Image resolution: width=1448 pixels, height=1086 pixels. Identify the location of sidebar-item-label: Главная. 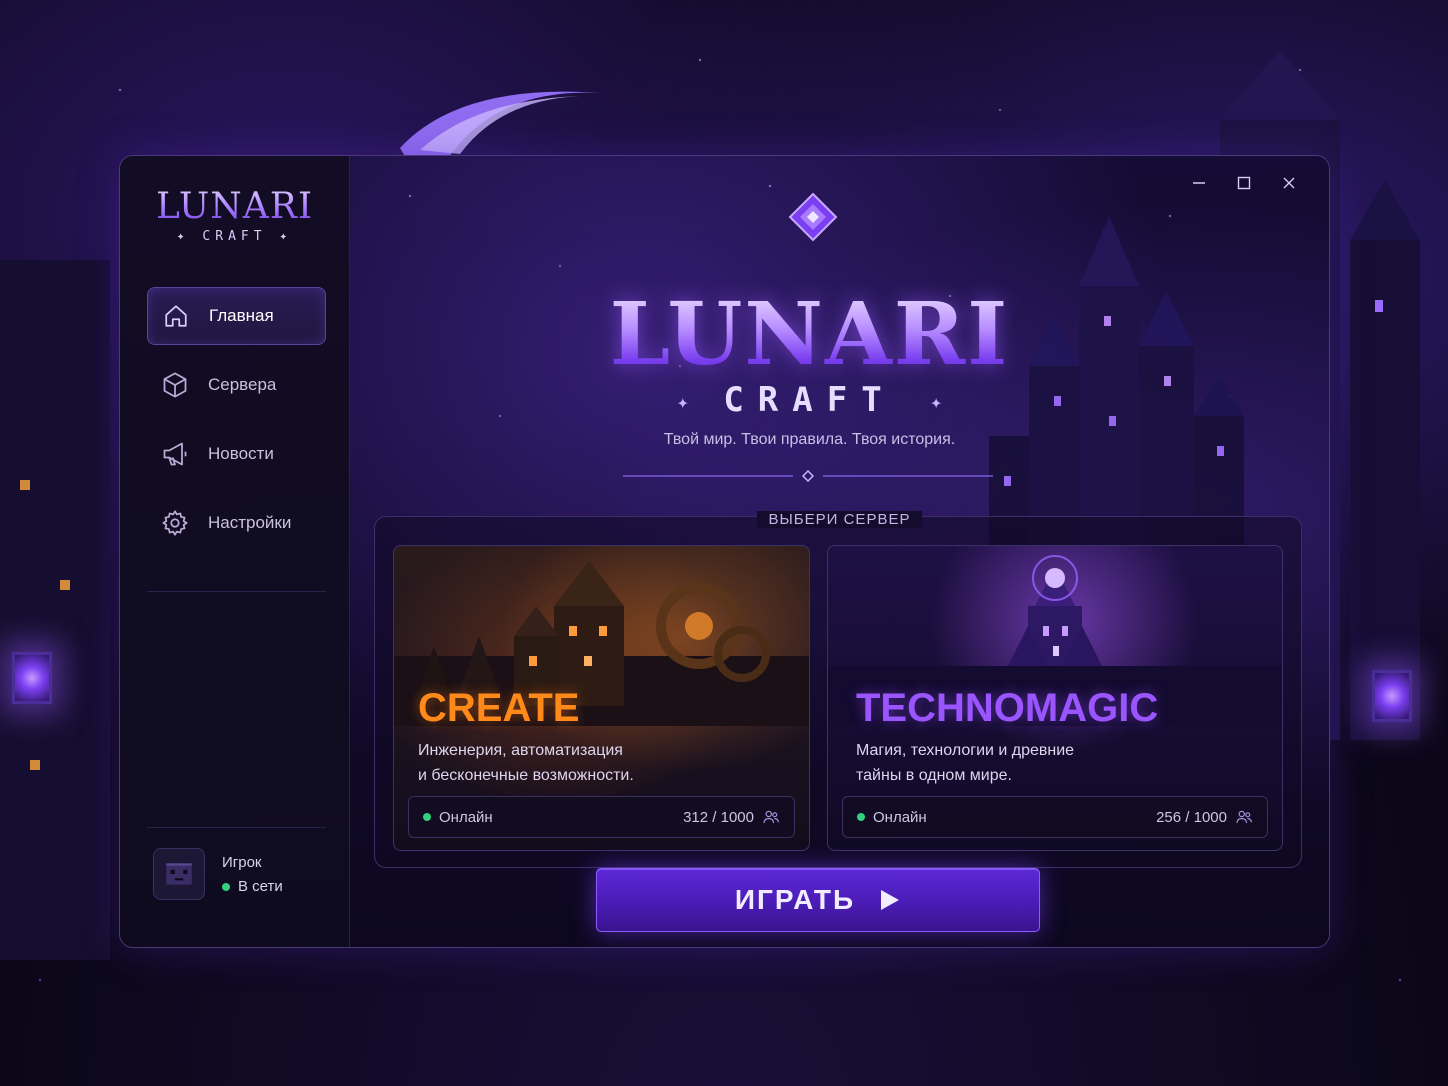
(241, 315).